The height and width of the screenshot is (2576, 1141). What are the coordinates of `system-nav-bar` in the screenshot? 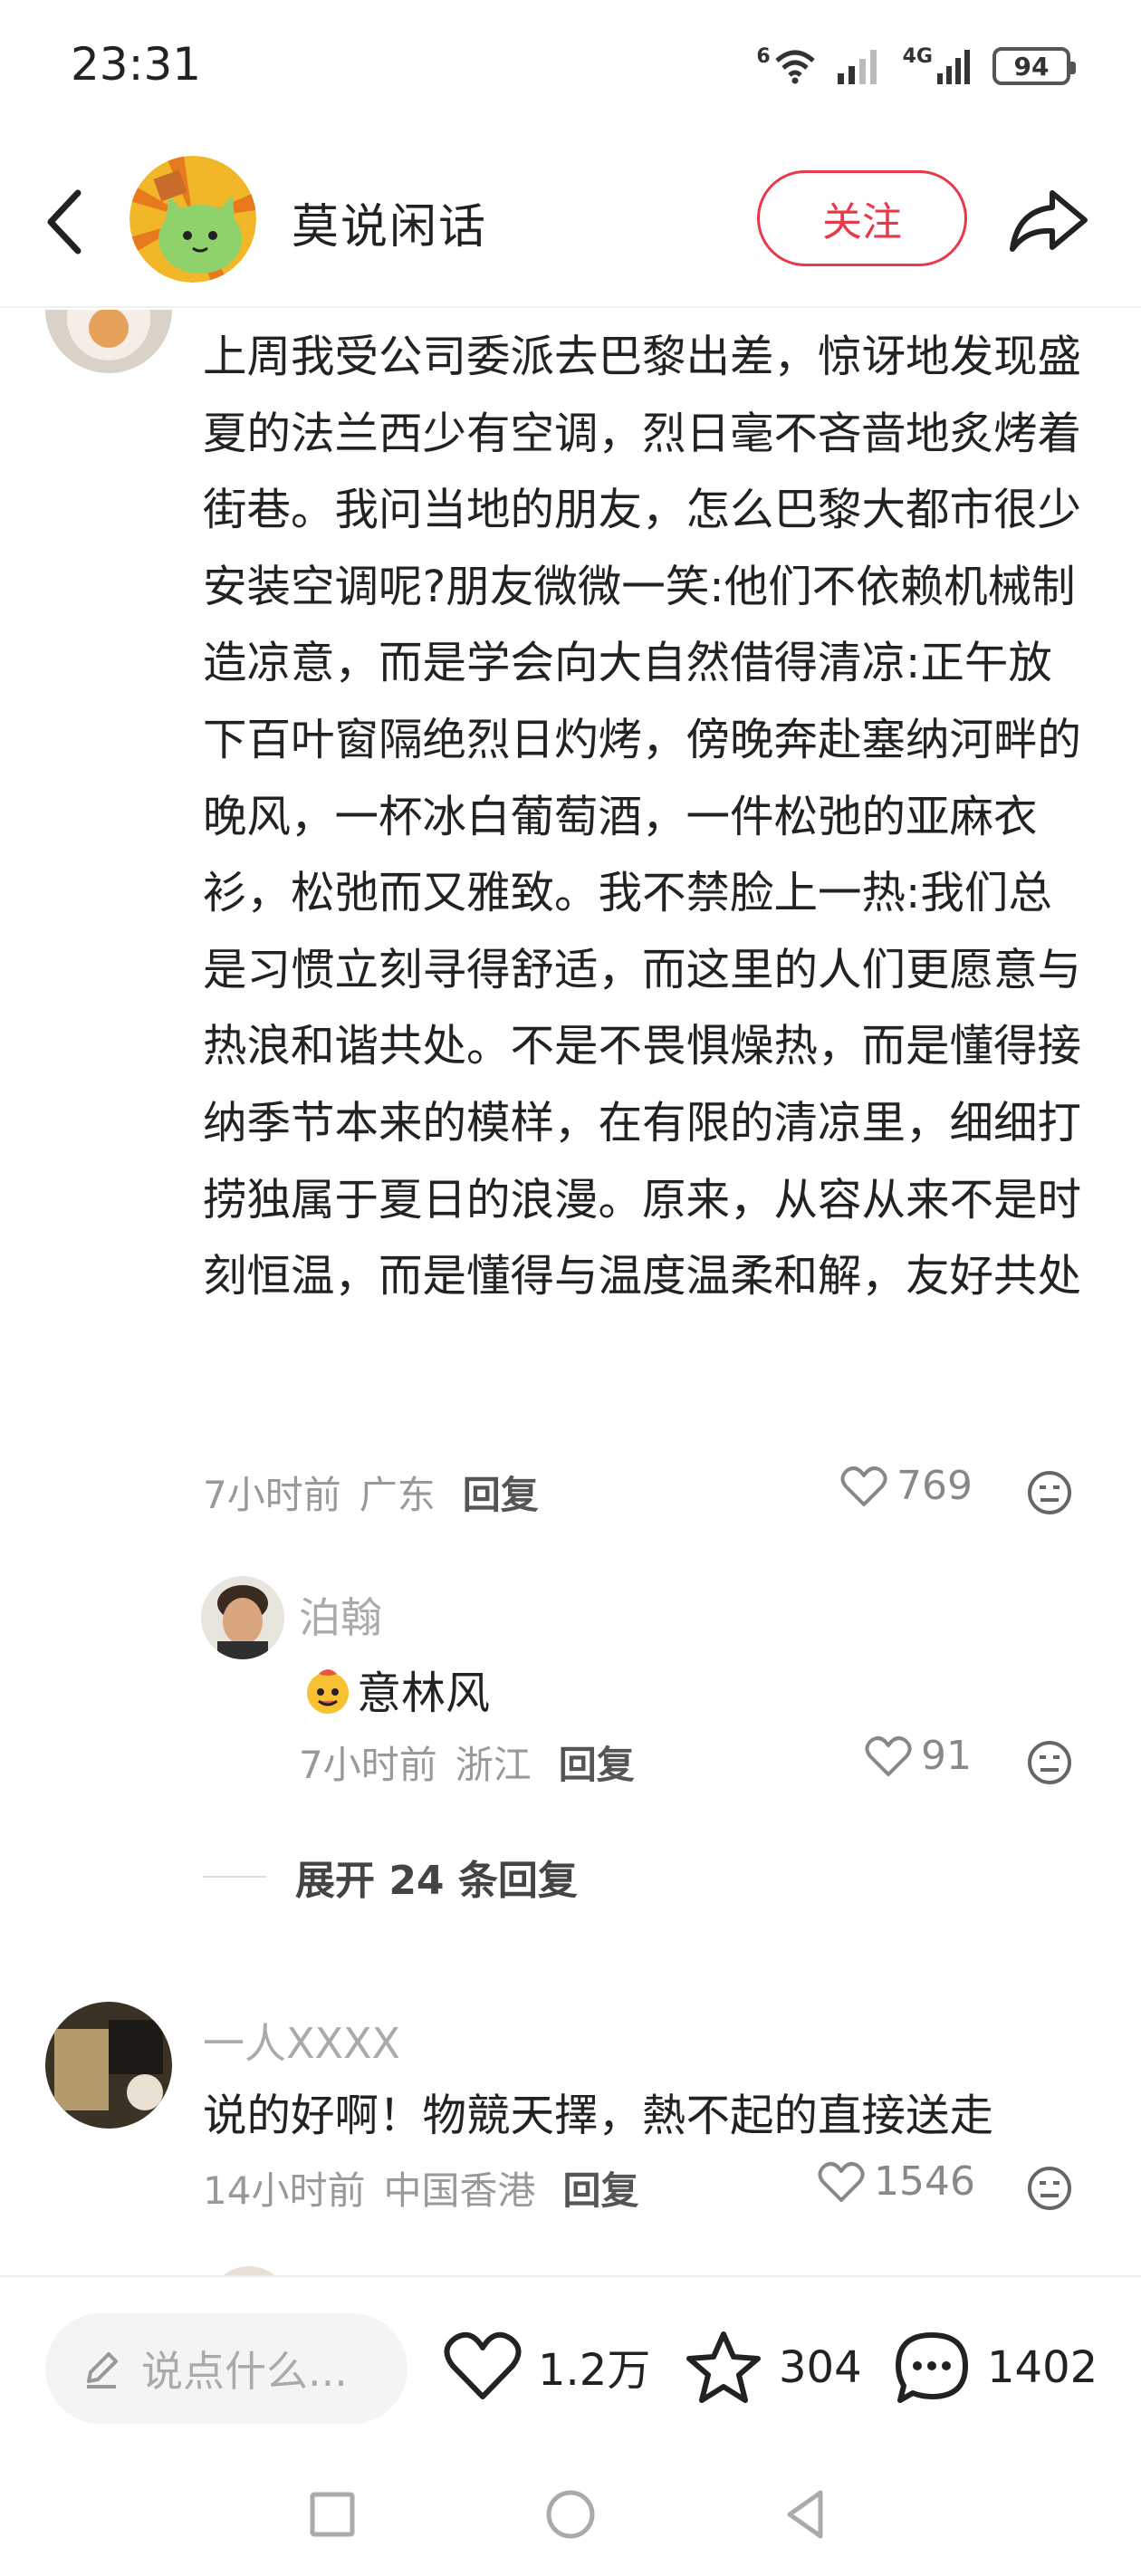 It's located at (570, 2516).